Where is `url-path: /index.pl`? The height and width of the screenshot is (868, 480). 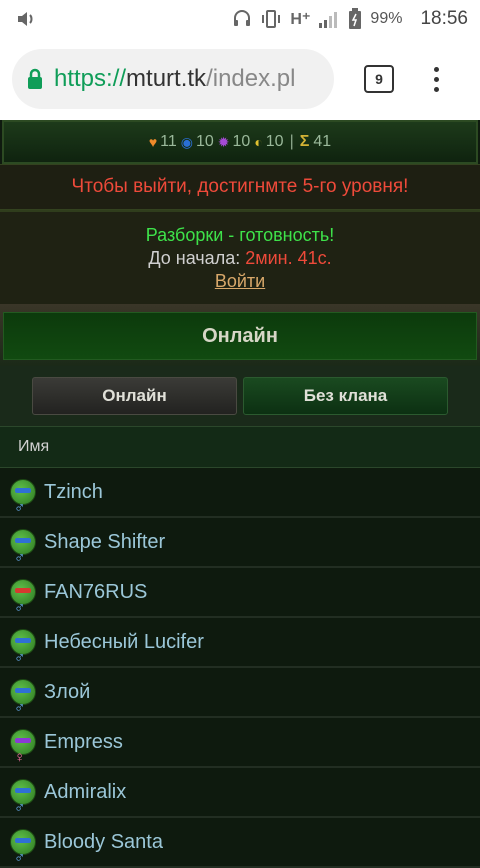 url-path: /index.pl is located at coordinates (251, 78).